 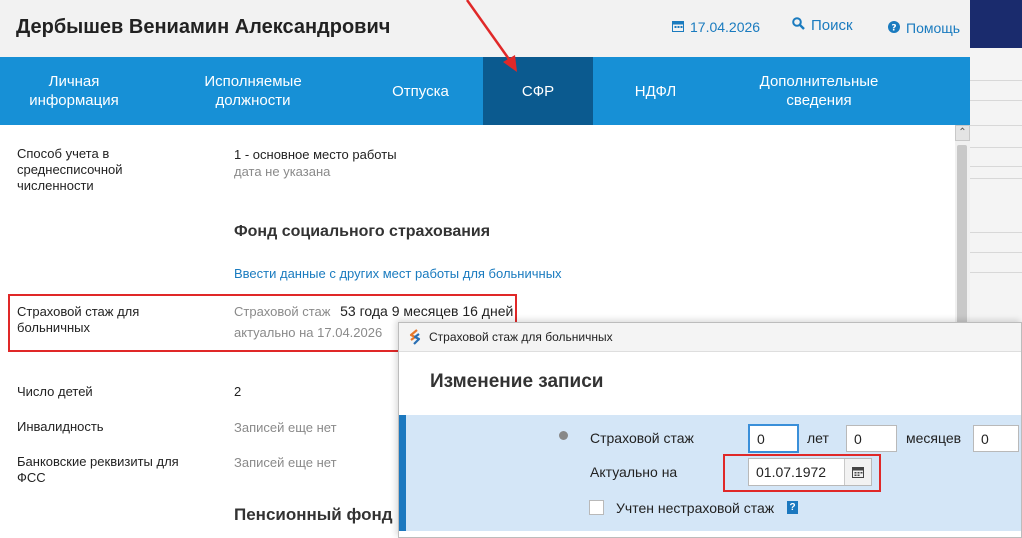 What do you see at coordinates (996, 24) in the screenshot?
I see `background-header` at bounding box center [996, 24].